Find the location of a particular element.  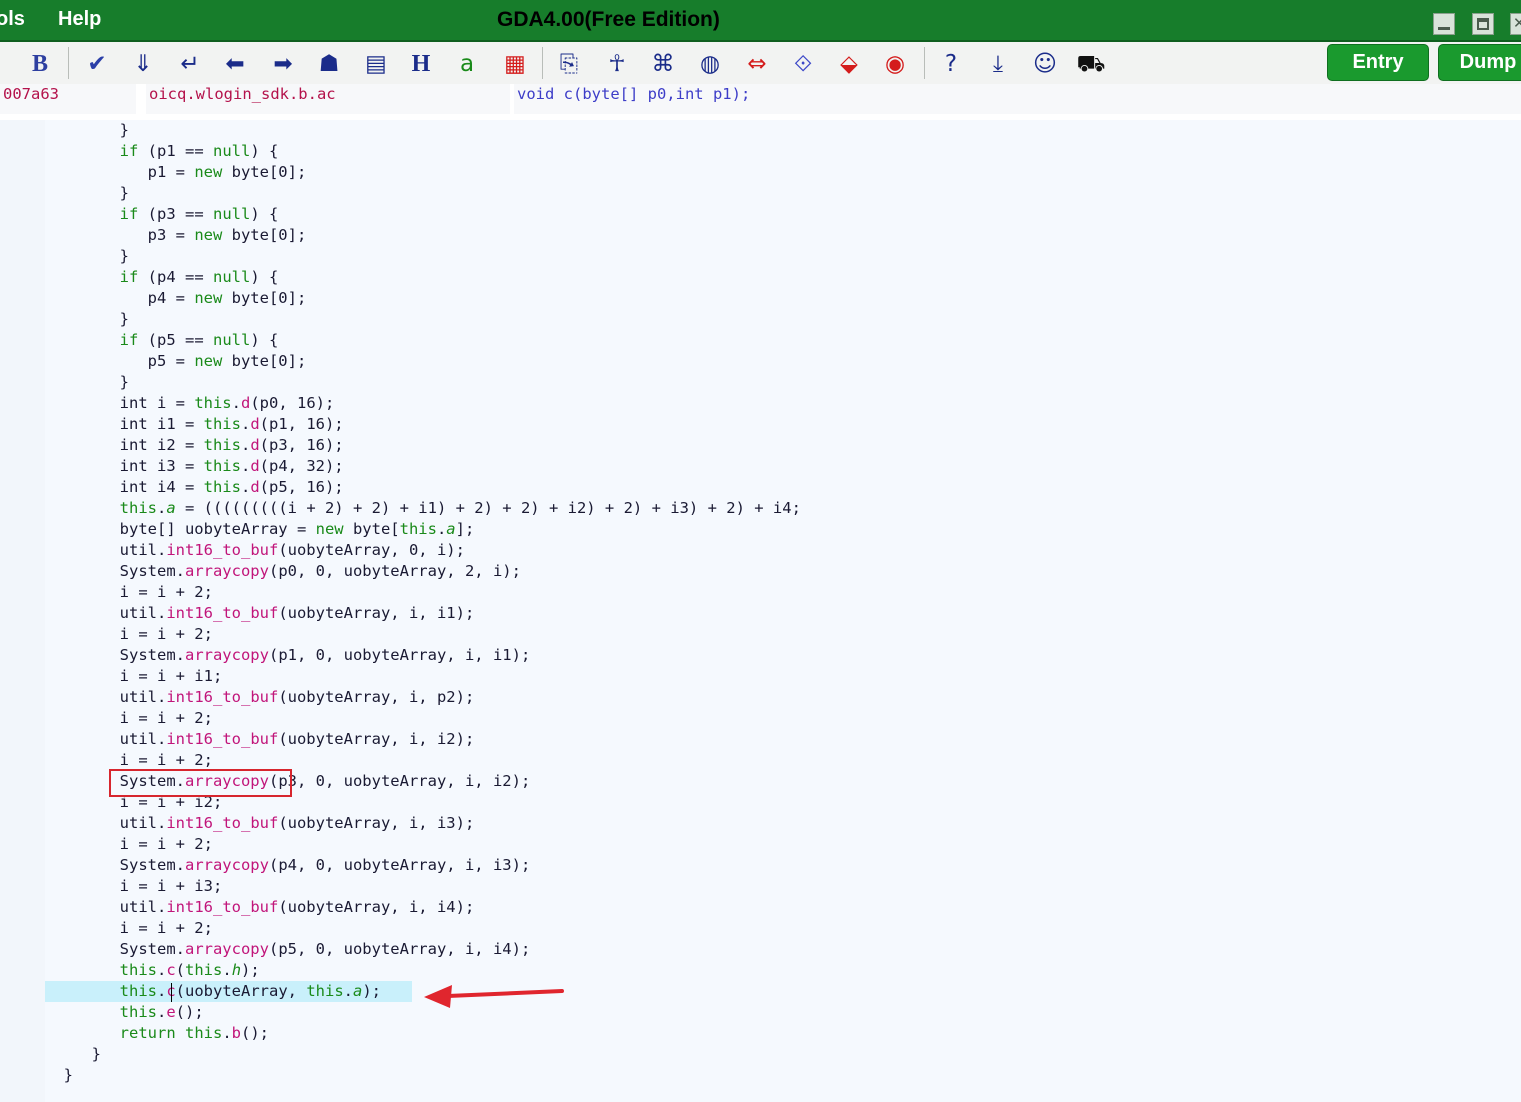

code-line: i = i + i3; is located at coordinates (783, 886).